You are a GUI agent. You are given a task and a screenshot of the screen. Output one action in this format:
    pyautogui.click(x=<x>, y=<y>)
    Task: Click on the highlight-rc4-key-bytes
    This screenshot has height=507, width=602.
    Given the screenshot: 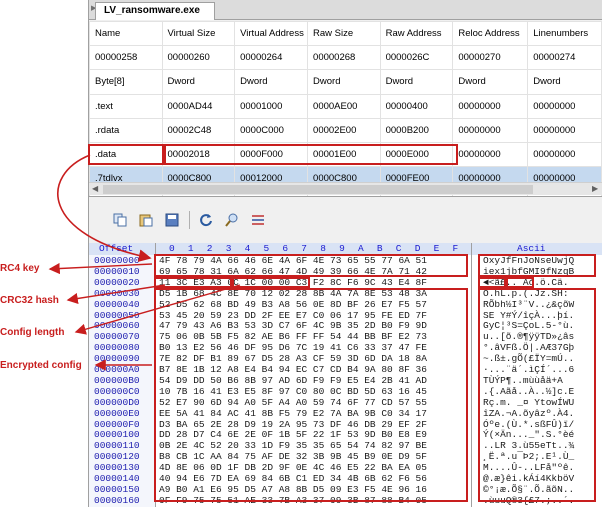 What is the action you would take?
    pyautogui.click(x=311, y=265)
    